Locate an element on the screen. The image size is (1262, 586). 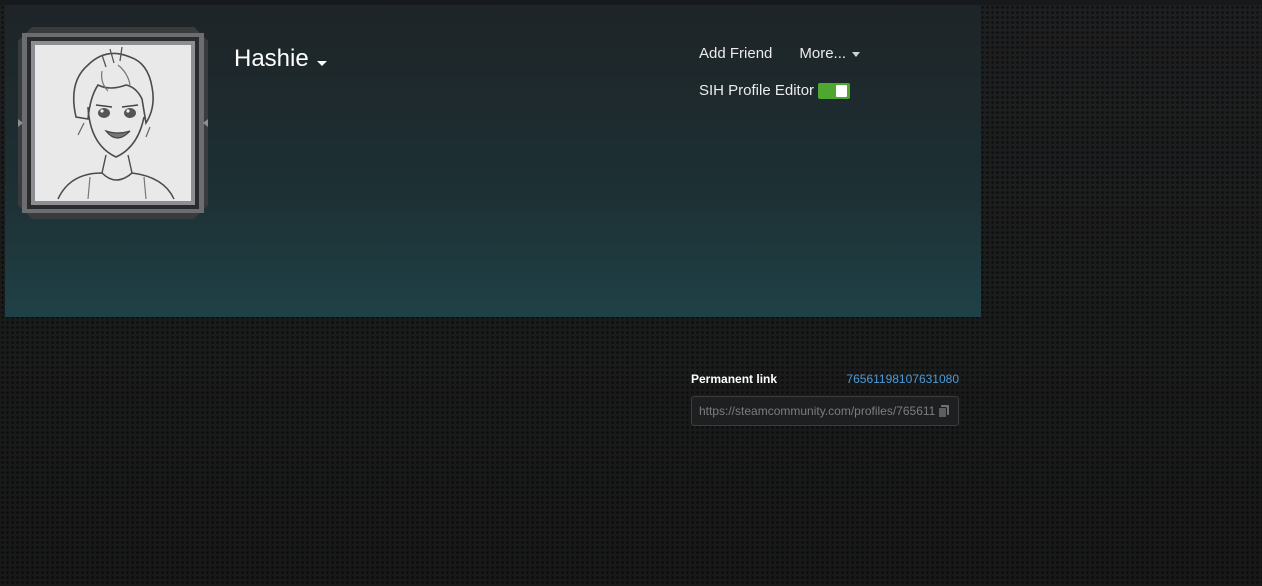
sih-profile-editor: SIH Profile Editor is located at coordinates (775, 90).